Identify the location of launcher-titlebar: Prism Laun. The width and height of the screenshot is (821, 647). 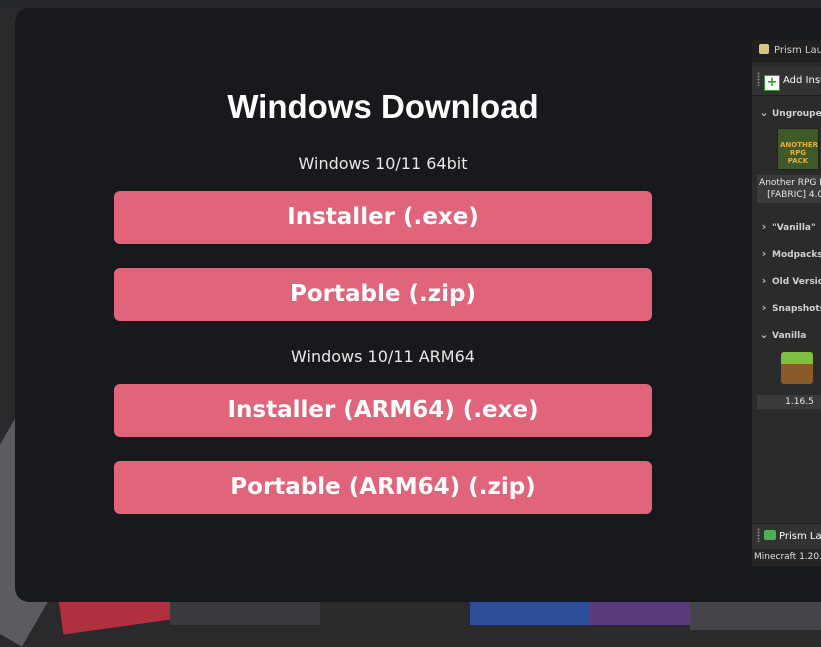
(786, 51).